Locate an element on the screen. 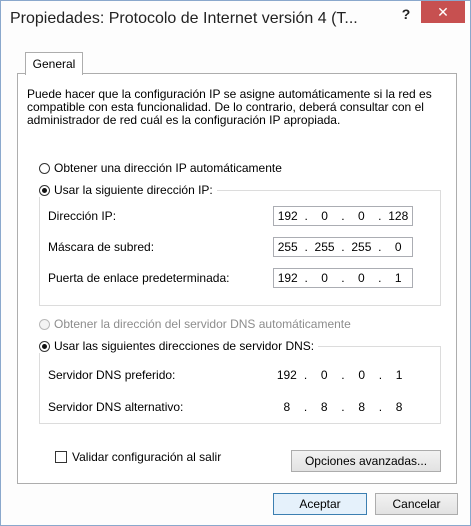  alternate-dns-label: Servidor DNS alternativo: is located at coordinates (116, 407).